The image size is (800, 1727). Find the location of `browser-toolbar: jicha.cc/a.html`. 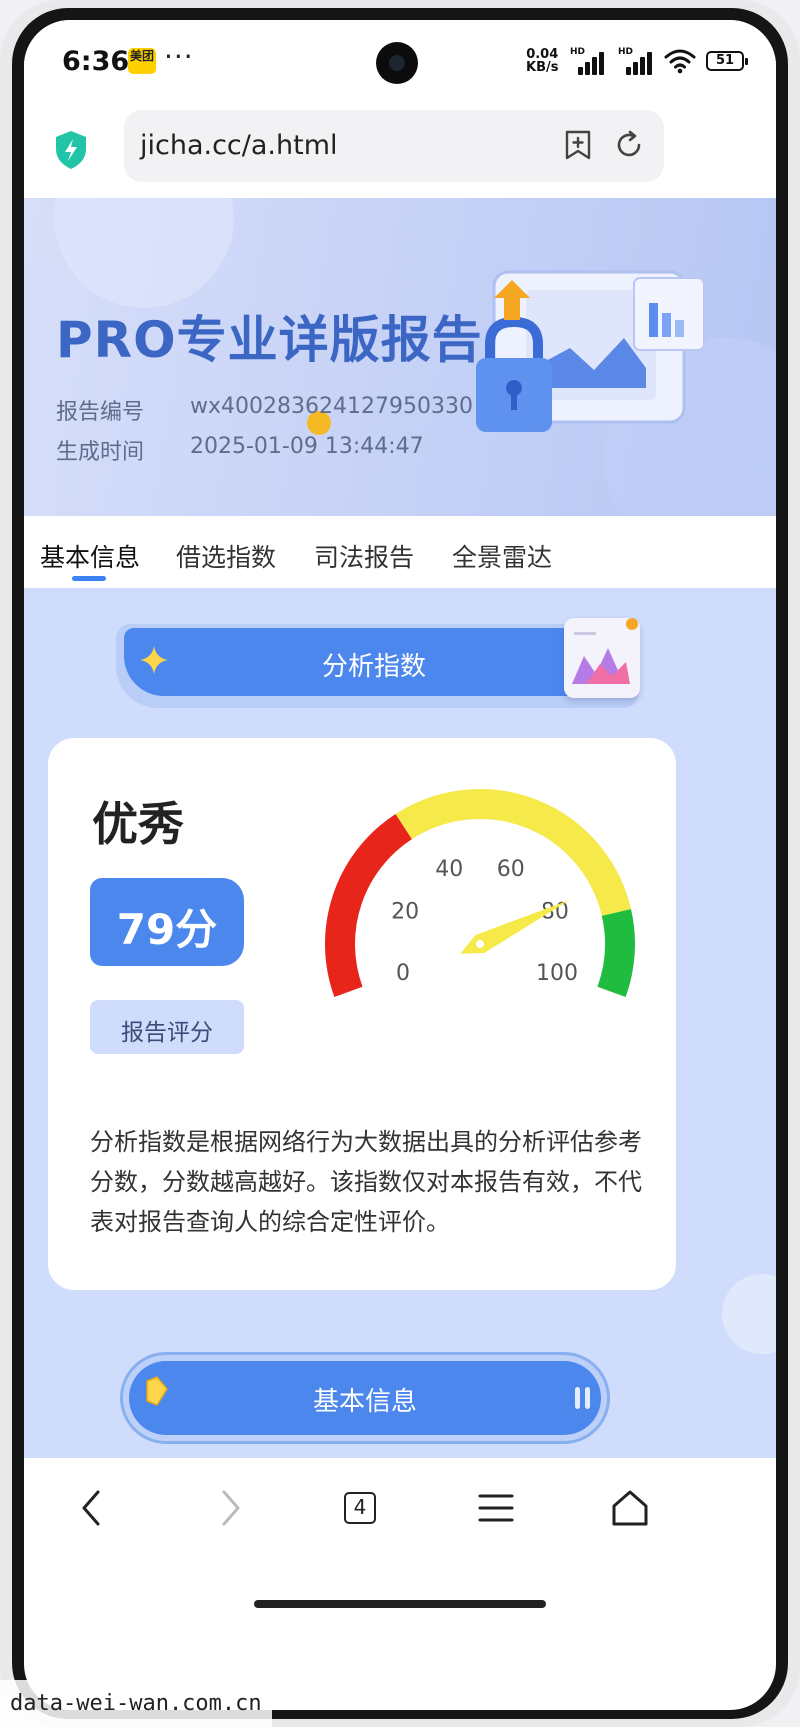

browser-toolbar: jicha.cc/a.html is located at coordinates (400, 153).